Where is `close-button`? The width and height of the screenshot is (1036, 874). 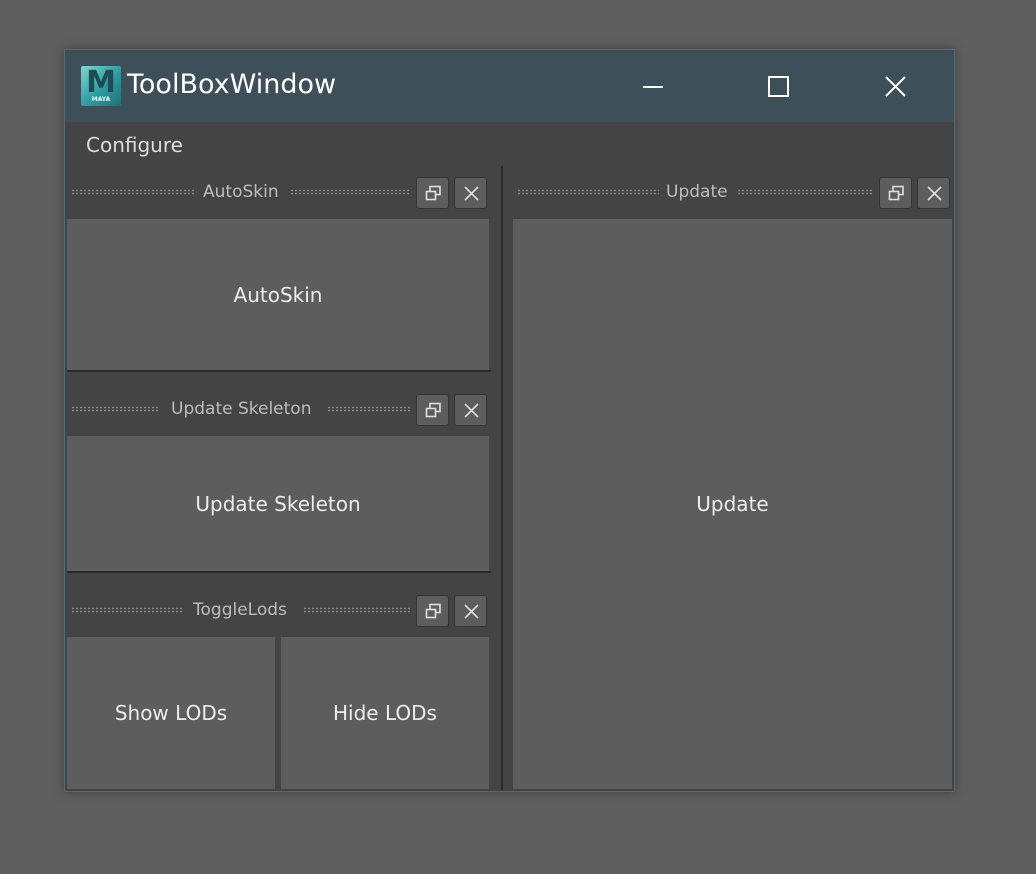
close-button is located at coordinates (895, 87).